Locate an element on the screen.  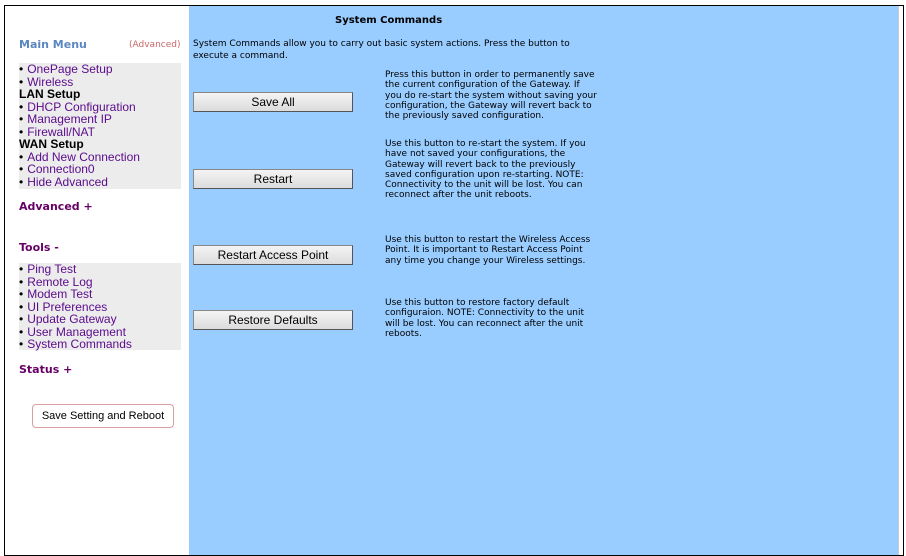
page-title: System Commands is located at coordinates (389, 20).